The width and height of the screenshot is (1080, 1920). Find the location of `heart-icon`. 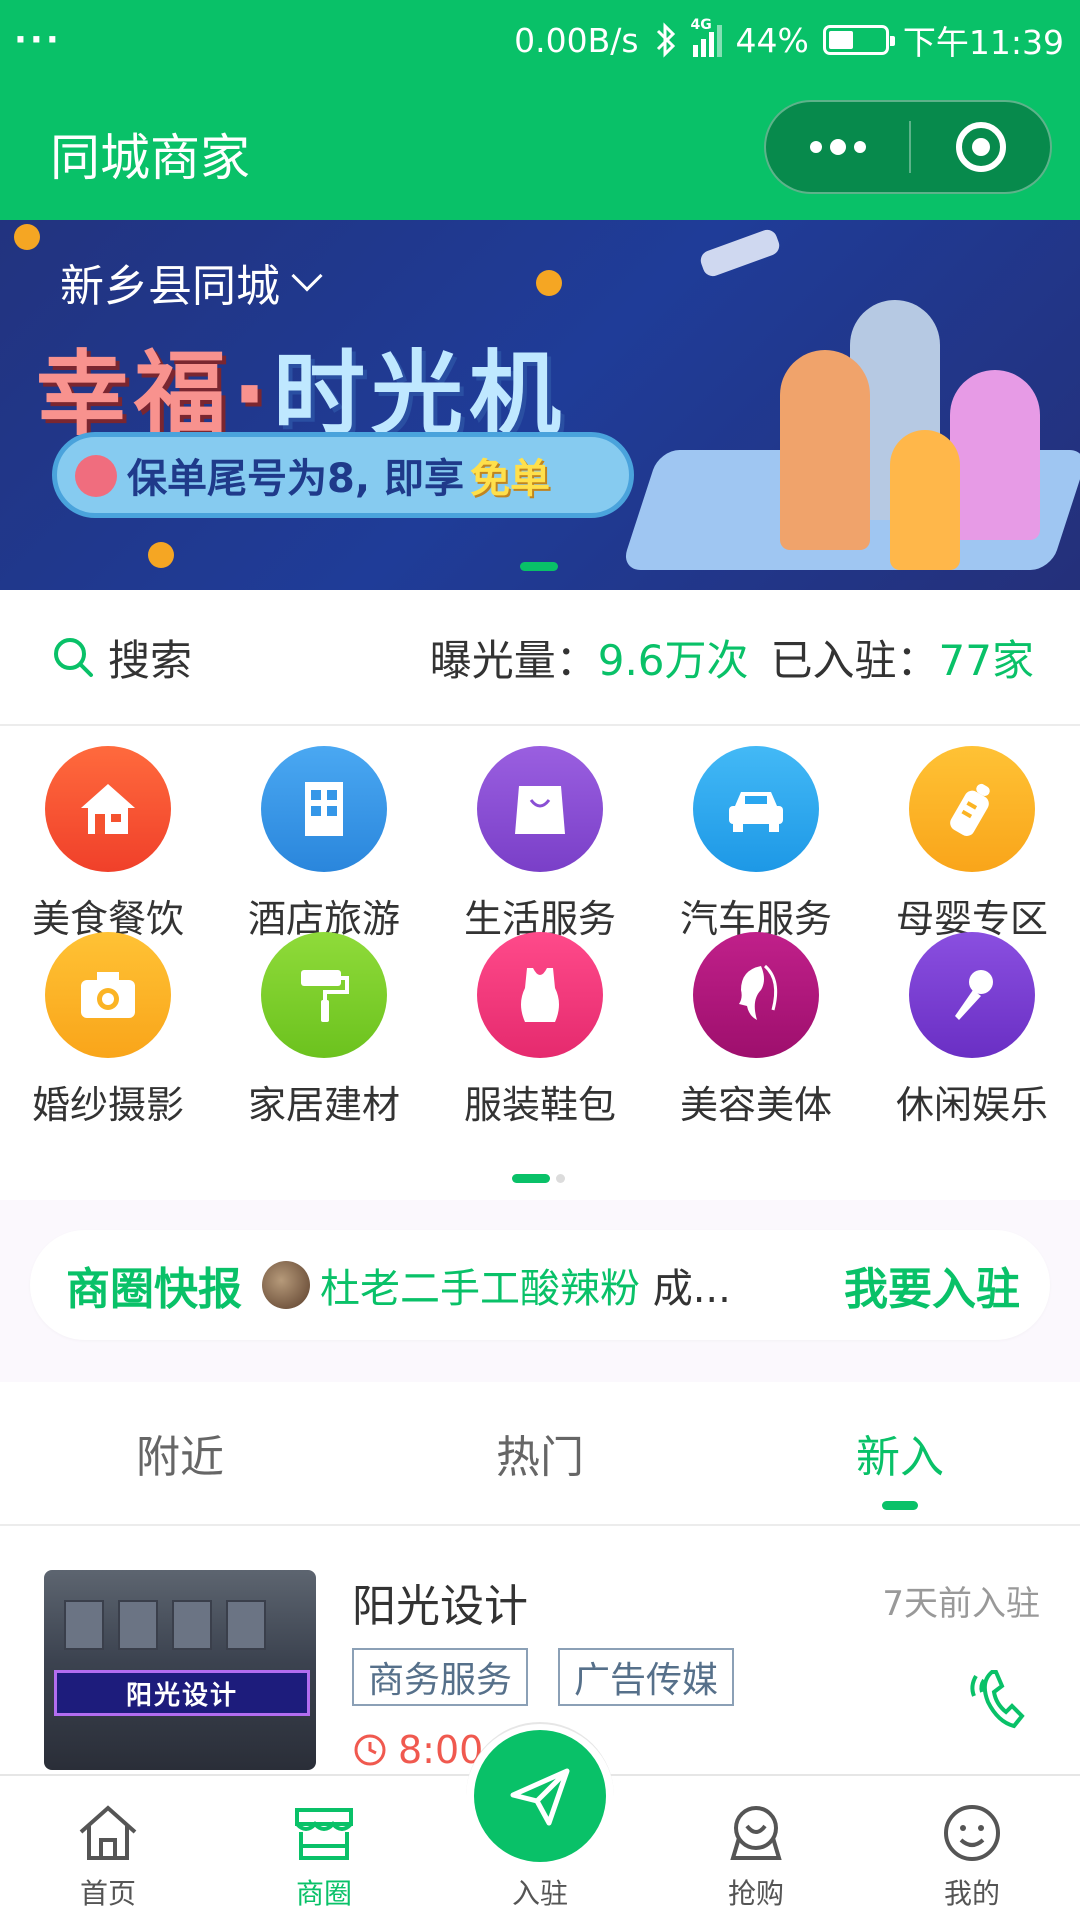

heart-icon is located at coordinates (96, 476).